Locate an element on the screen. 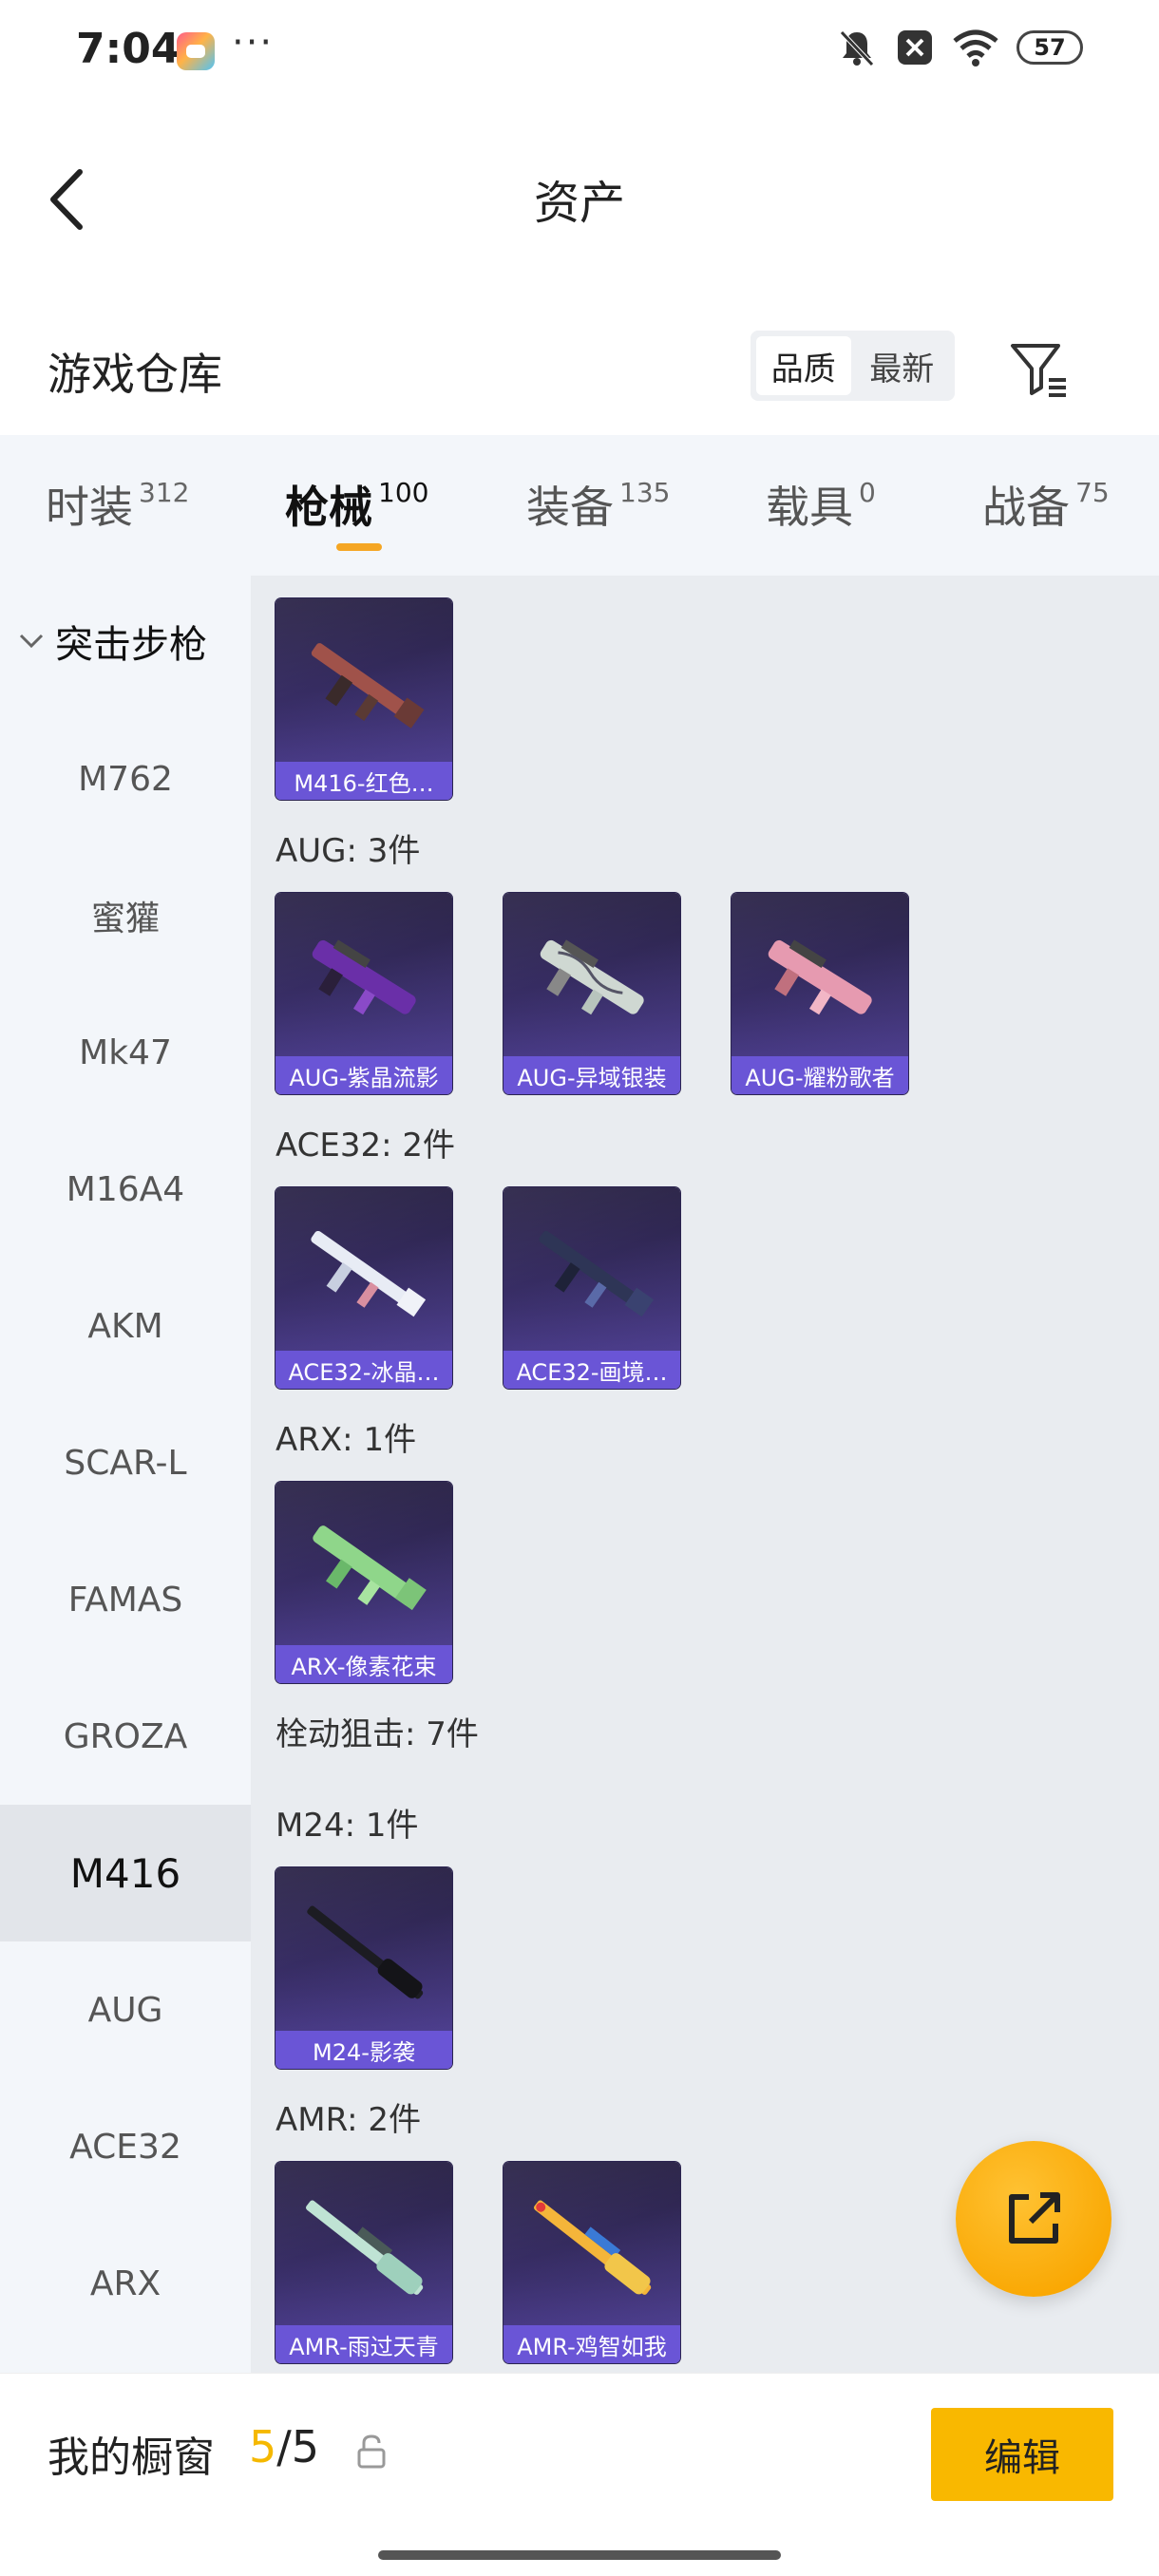  item-name: ARX-像素花束 is located at coordinates (364, 1664).